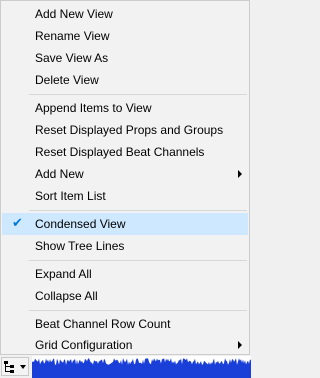  What do you see at coordinates (125, 80) in the screenshot?
I see `menu-item-delete-view: Delete View` at bounding box center [125, 80].